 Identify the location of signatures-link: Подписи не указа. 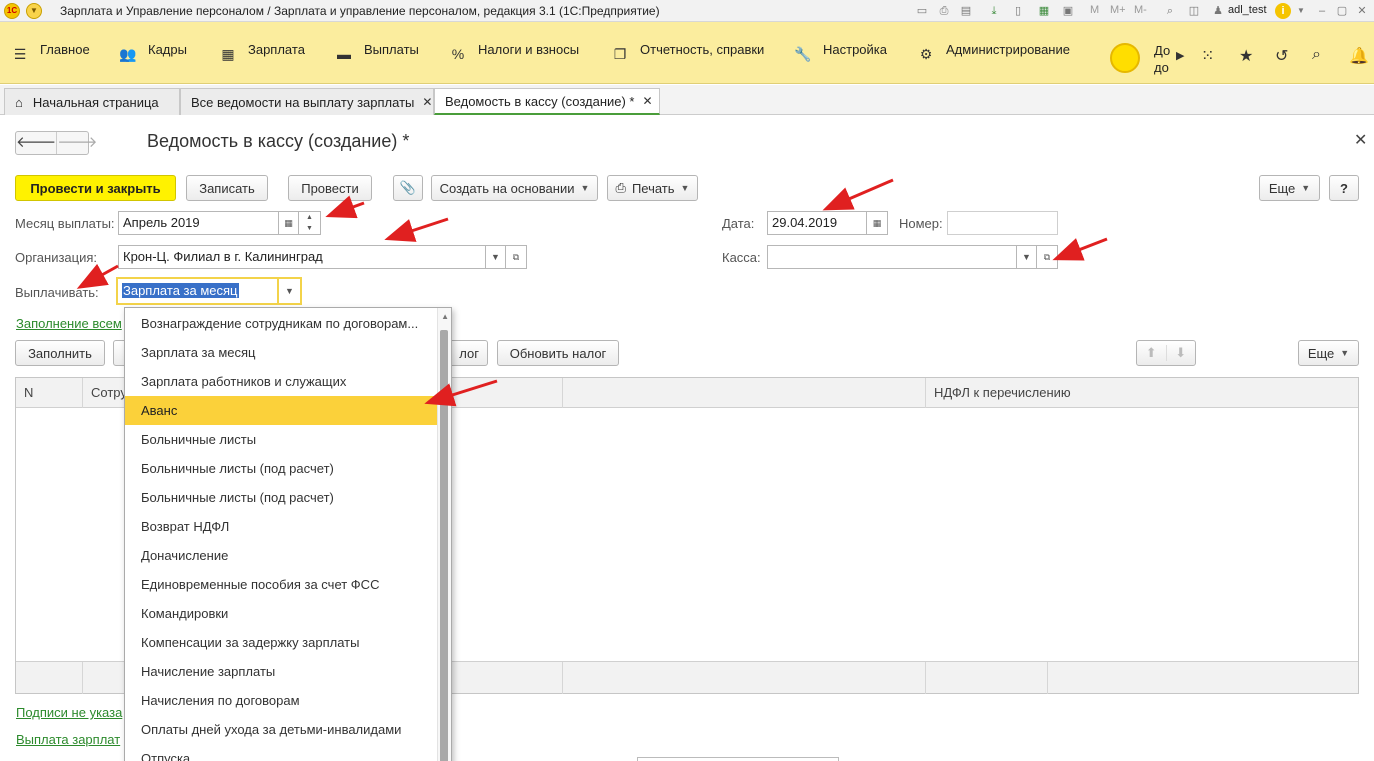
(69, 712).